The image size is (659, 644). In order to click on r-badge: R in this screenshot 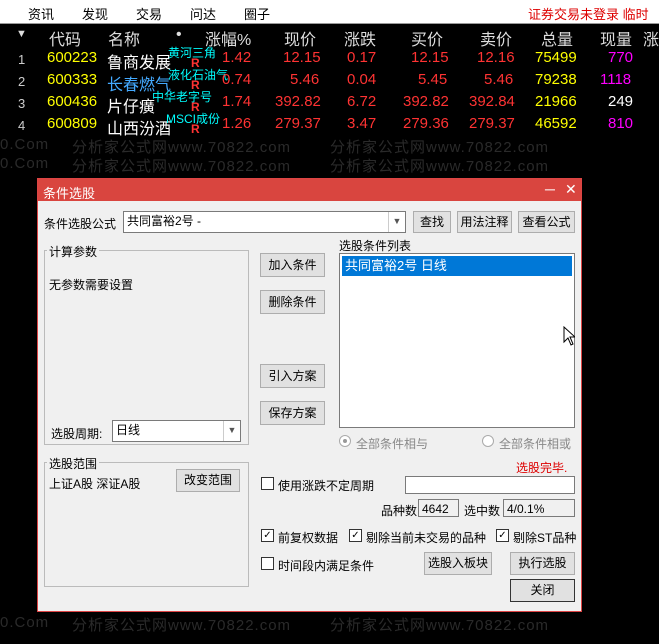, I will do `click(195, 129)`.